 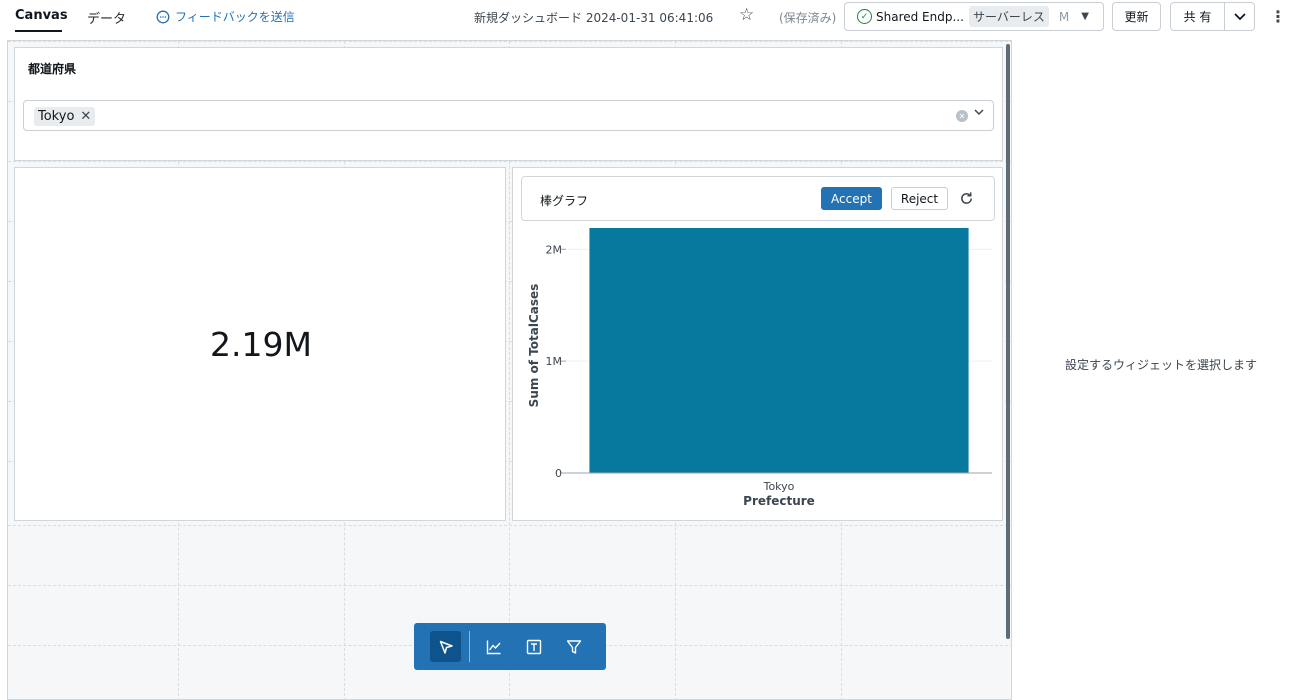 I want to click on add-visualization-button, so click(x=493, y=646).